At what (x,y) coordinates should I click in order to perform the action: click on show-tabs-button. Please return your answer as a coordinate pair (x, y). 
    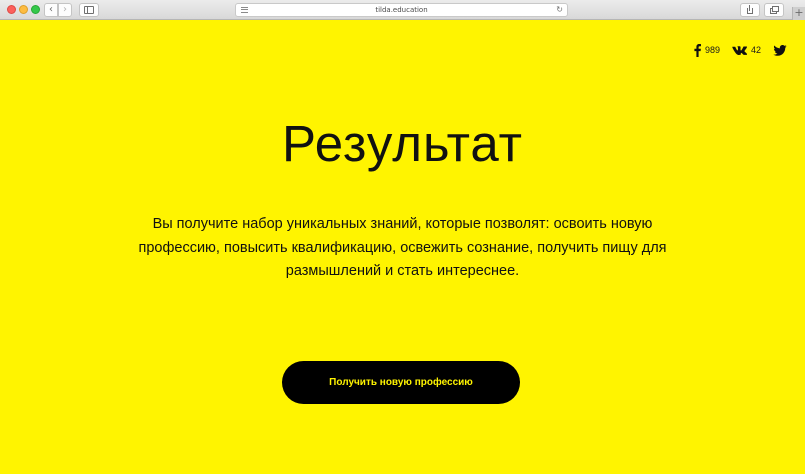
    Looking at the image, I should click on (774, 10).